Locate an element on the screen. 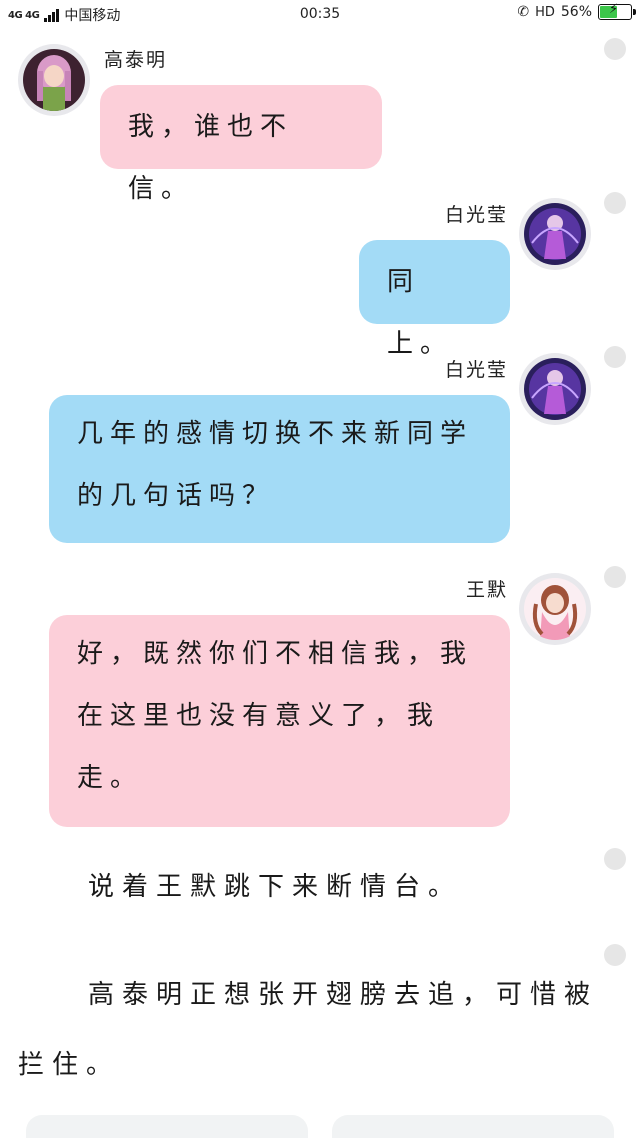 The height and width of the screenshot is (1138, 640). battery-percent: 56% is located at coordinates (576, 12).